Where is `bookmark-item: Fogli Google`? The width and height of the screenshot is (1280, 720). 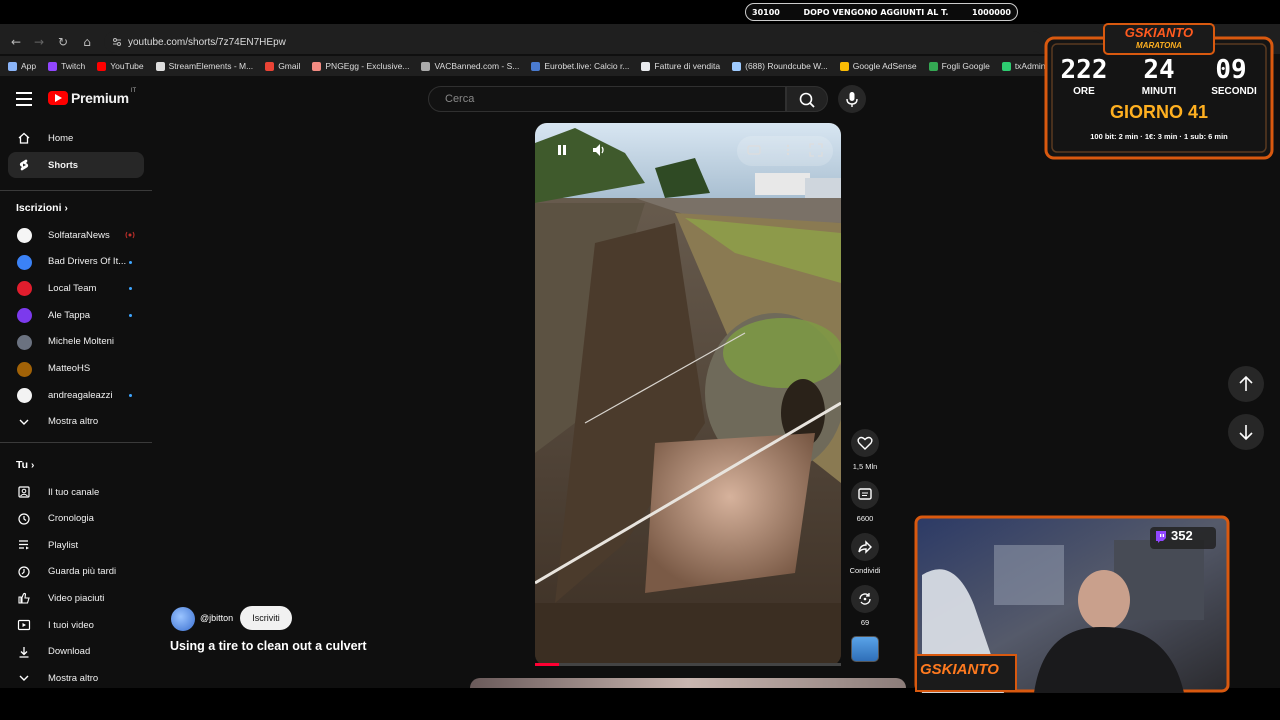 bookmark-item: Fogli Google is located at coordinates (959, 66).